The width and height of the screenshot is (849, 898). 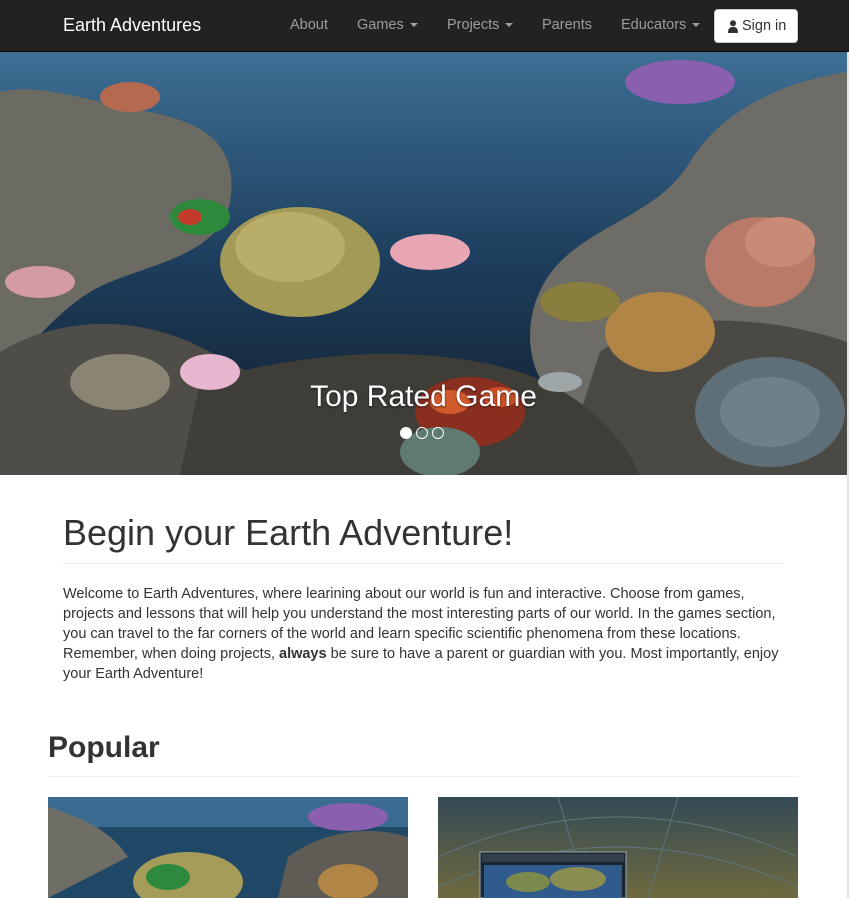 I want to click on planetarium-thumbnail, so click(x=618, y=847).